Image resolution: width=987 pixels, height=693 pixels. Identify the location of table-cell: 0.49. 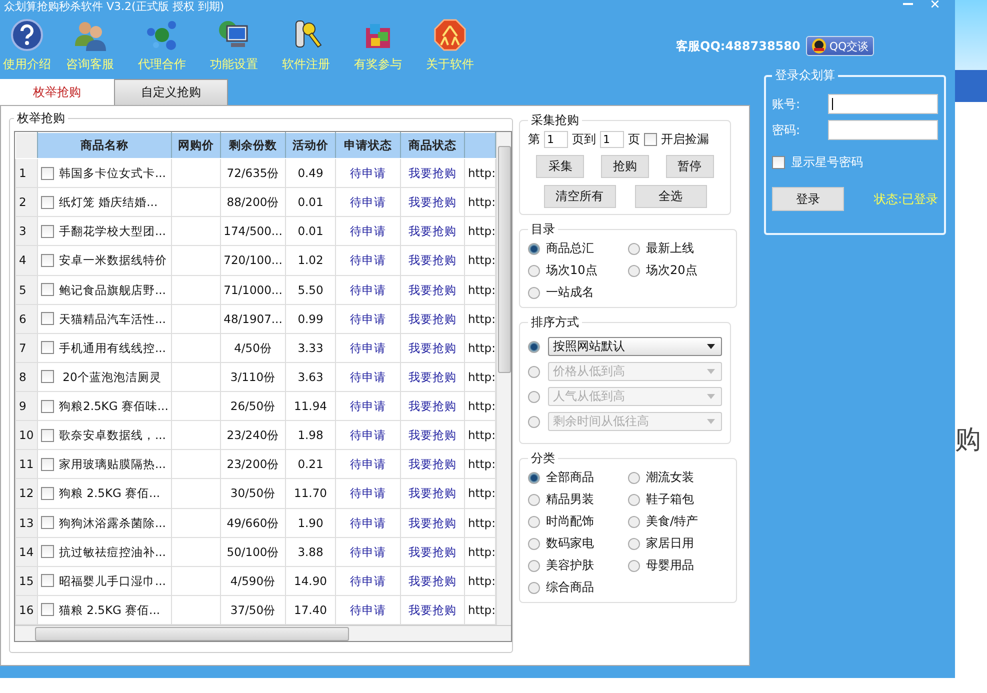
(311, 173).